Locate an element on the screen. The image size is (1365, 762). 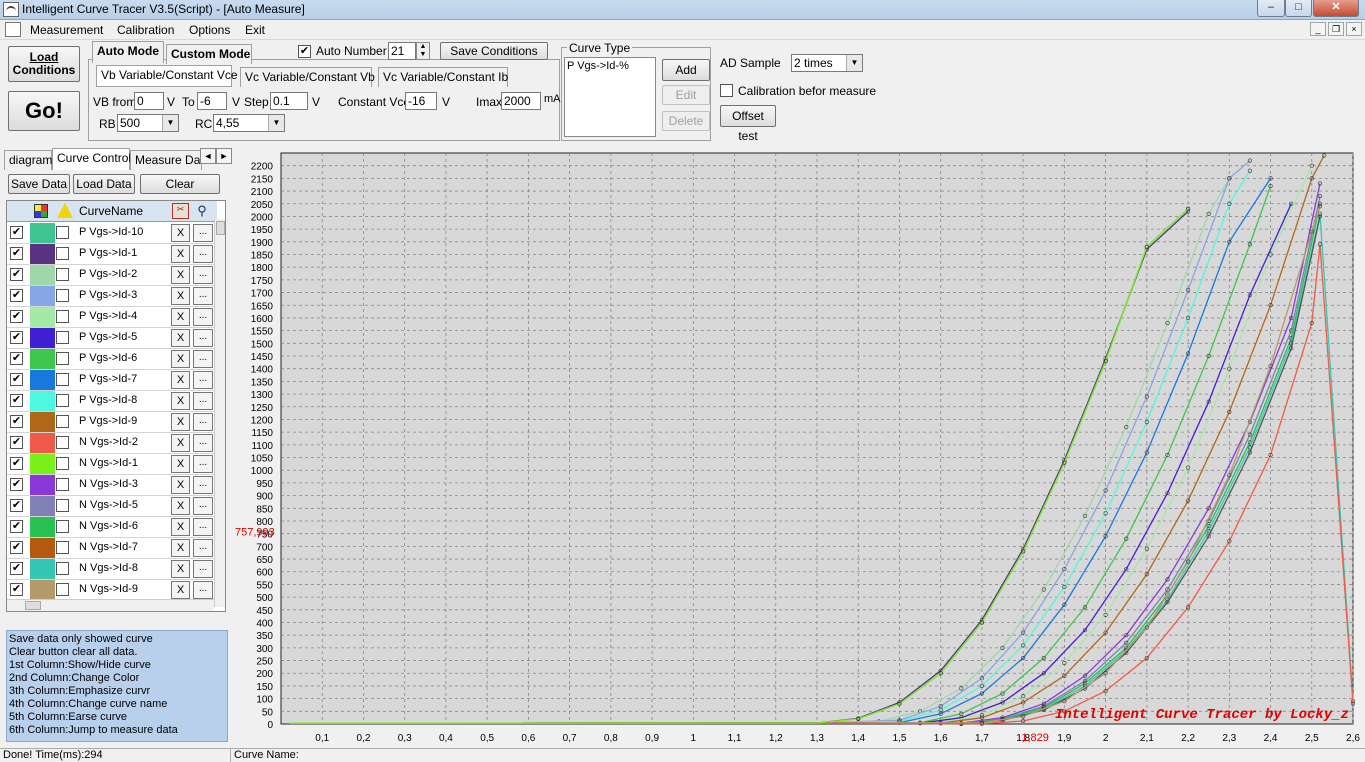
auto-number-checkbox: ✔ is located at coordinates (304, 51).